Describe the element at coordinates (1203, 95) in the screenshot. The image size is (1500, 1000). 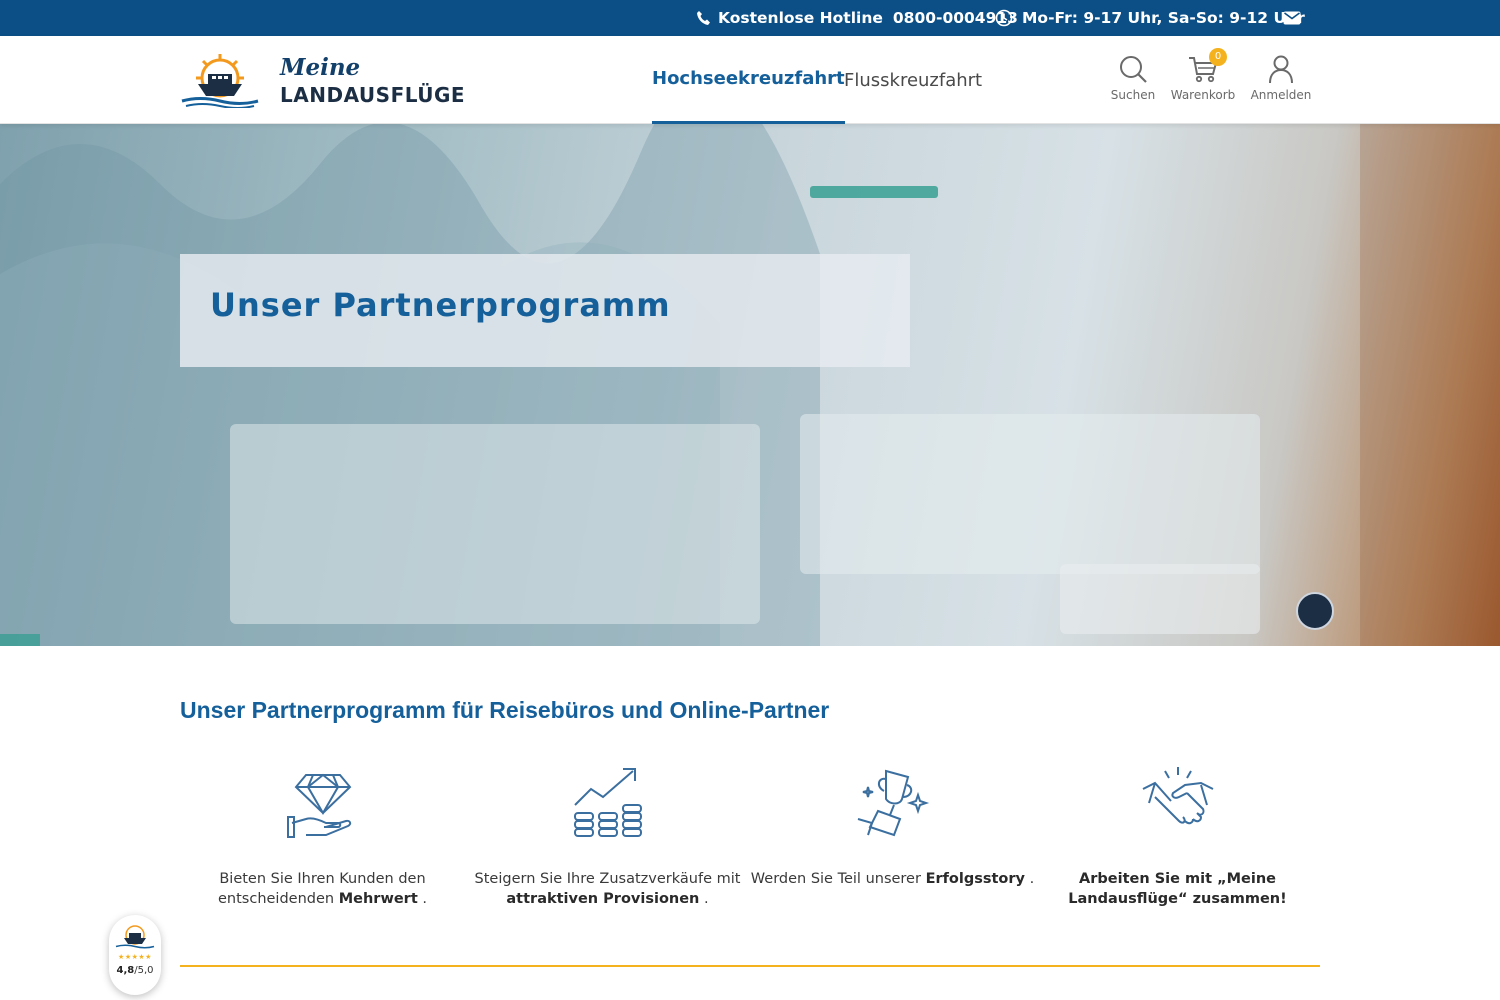
I see `cart-label: Warenkorb` at that location.